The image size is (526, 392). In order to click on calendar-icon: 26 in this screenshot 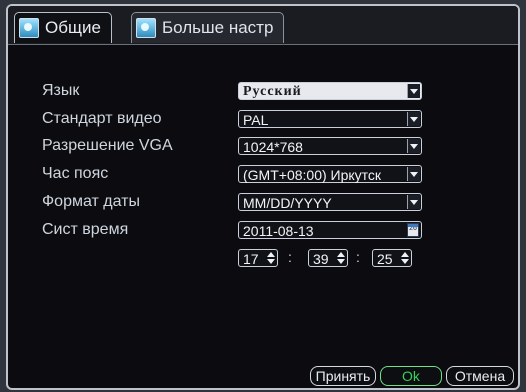, I will do `click(413, 230)`.